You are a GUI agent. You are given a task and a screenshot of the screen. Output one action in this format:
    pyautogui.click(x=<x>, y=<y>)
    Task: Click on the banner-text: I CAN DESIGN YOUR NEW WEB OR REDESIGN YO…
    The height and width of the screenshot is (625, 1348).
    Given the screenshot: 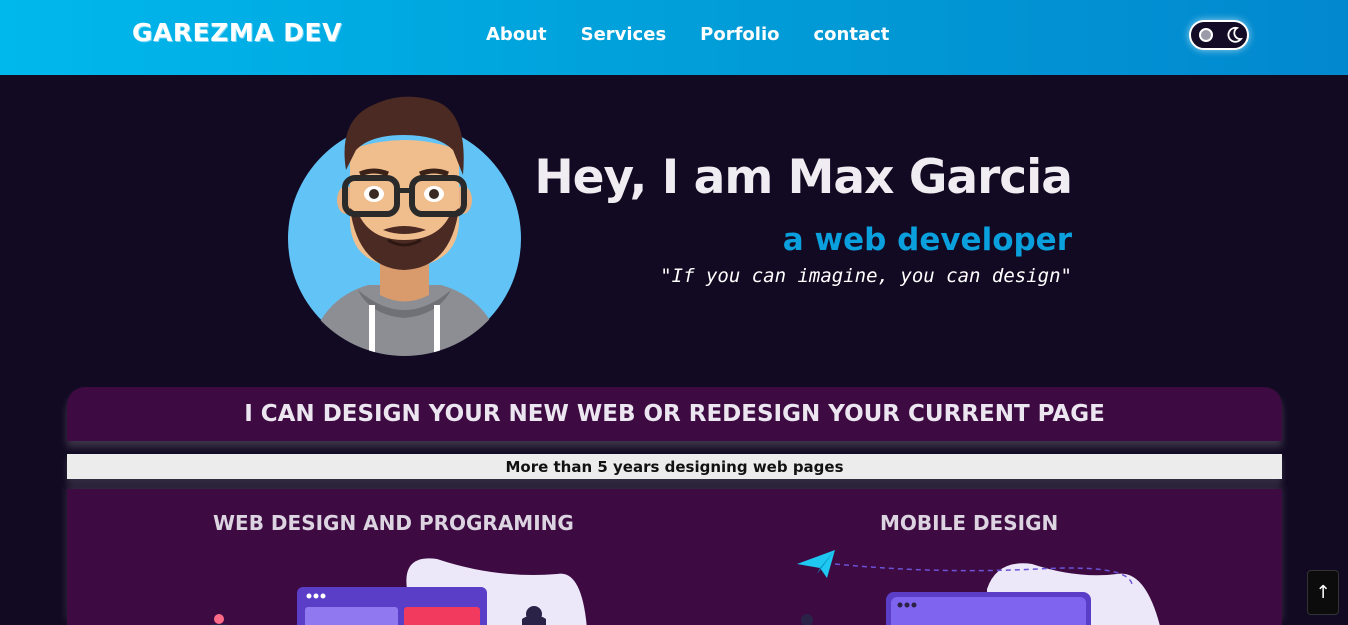 What is the action you would take?
    pyautogui.click(x=674, y=414)
    